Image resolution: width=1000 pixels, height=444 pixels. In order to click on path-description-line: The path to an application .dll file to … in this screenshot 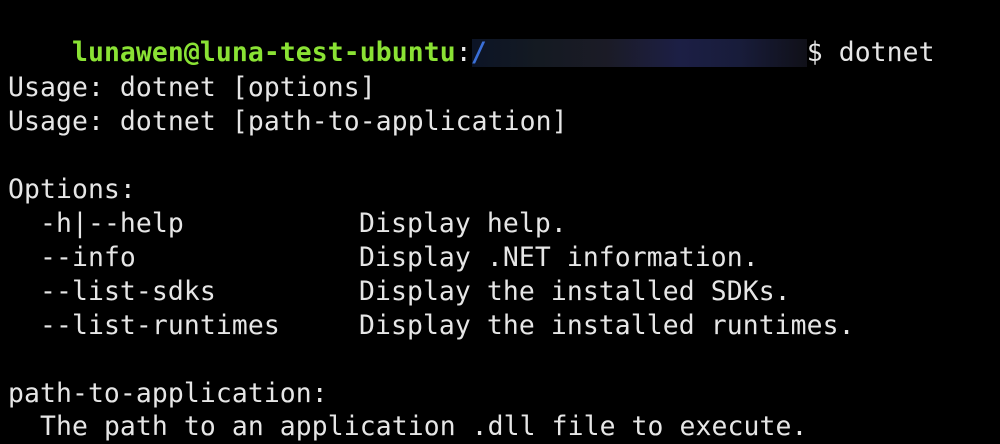, I will do `click(407, 427)`.